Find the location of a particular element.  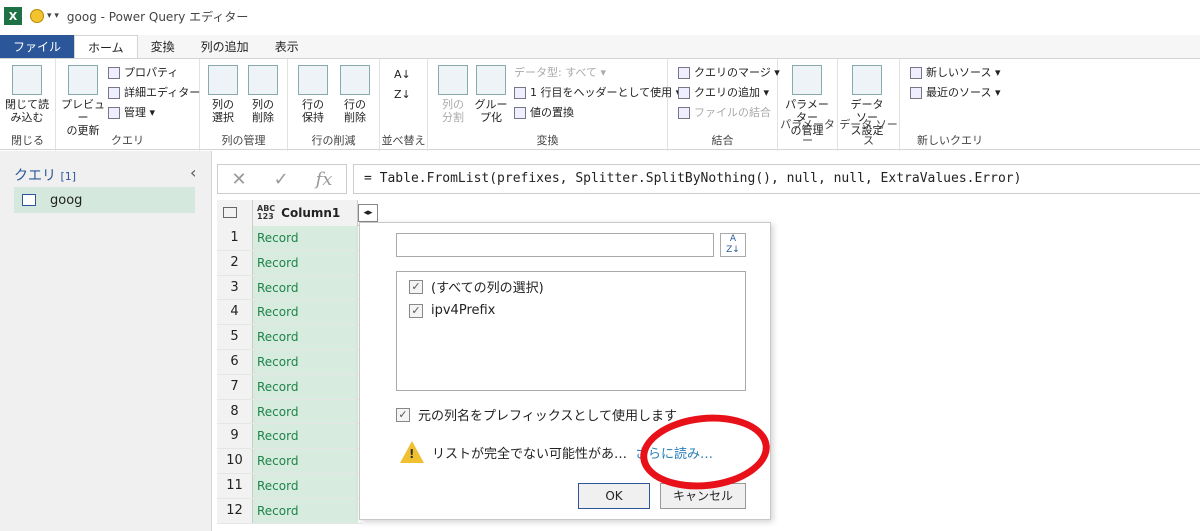

manage-label: 管理 is located at coordinates (135, 112).